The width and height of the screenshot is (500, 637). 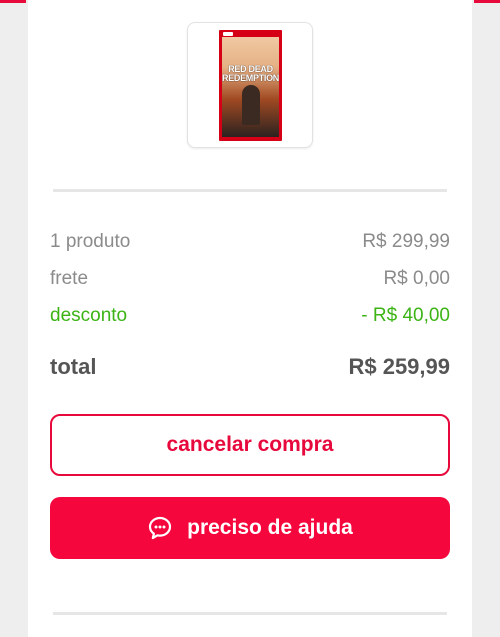 I want to click on help-button: preciso de ajuda, so click(x=250, y=528).